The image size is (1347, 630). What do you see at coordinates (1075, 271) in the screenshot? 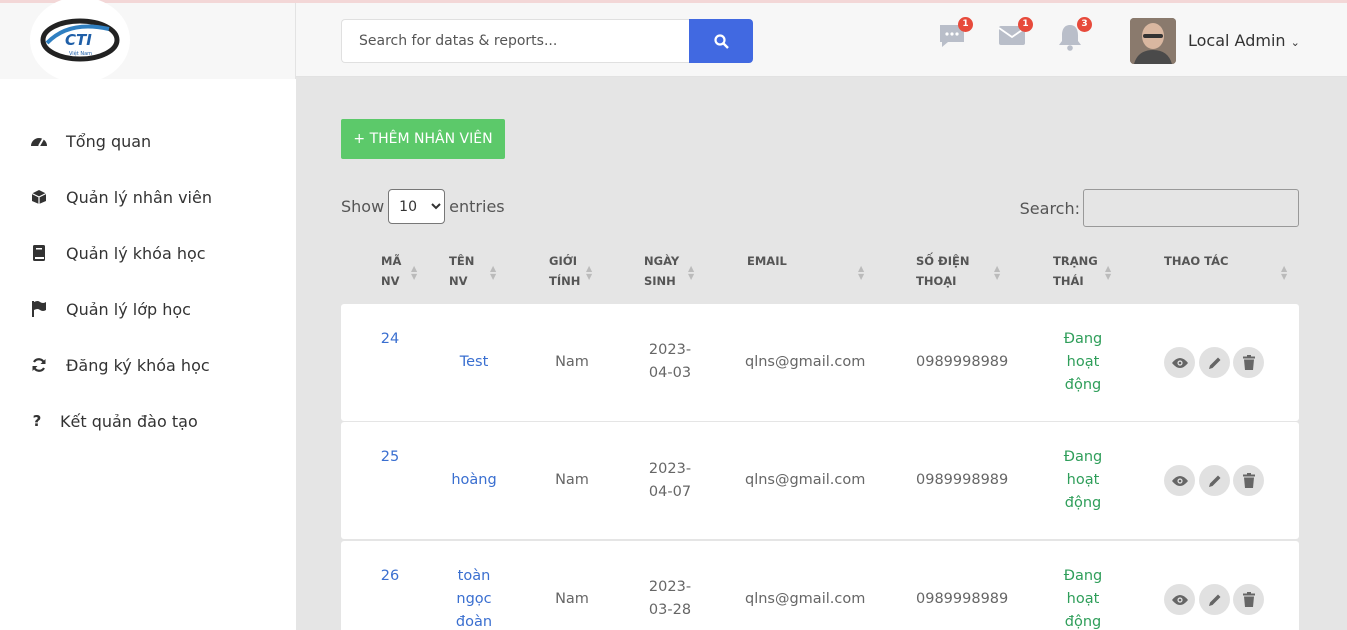
I see `column-header-status: TRẠNG THÁI` at bounding box center [1075, 271].